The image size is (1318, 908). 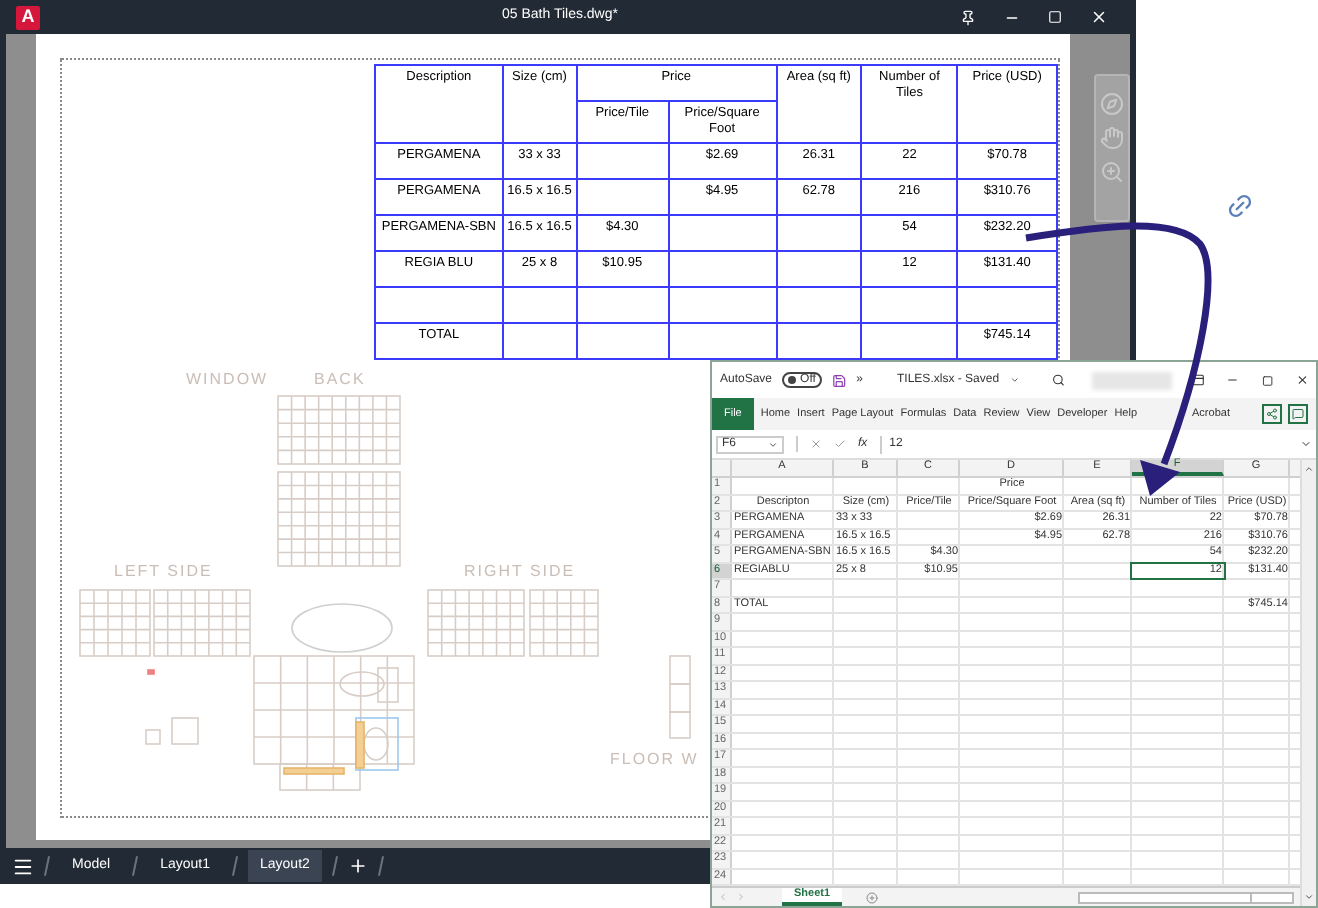 I want to click on drawing-label: RIGHT SIDE, so click(x=520, y=571).